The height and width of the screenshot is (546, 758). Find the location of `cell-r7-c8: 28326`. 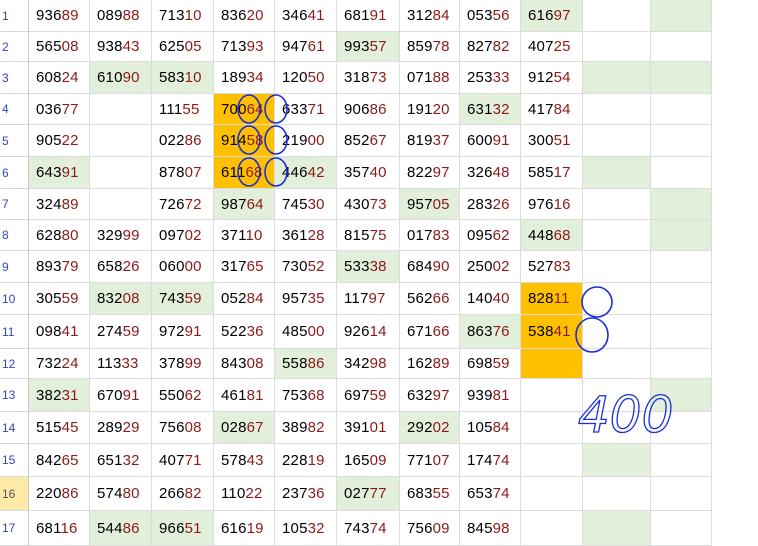

cell-r7-c8: 28326 is located at coordinates (490, 204).